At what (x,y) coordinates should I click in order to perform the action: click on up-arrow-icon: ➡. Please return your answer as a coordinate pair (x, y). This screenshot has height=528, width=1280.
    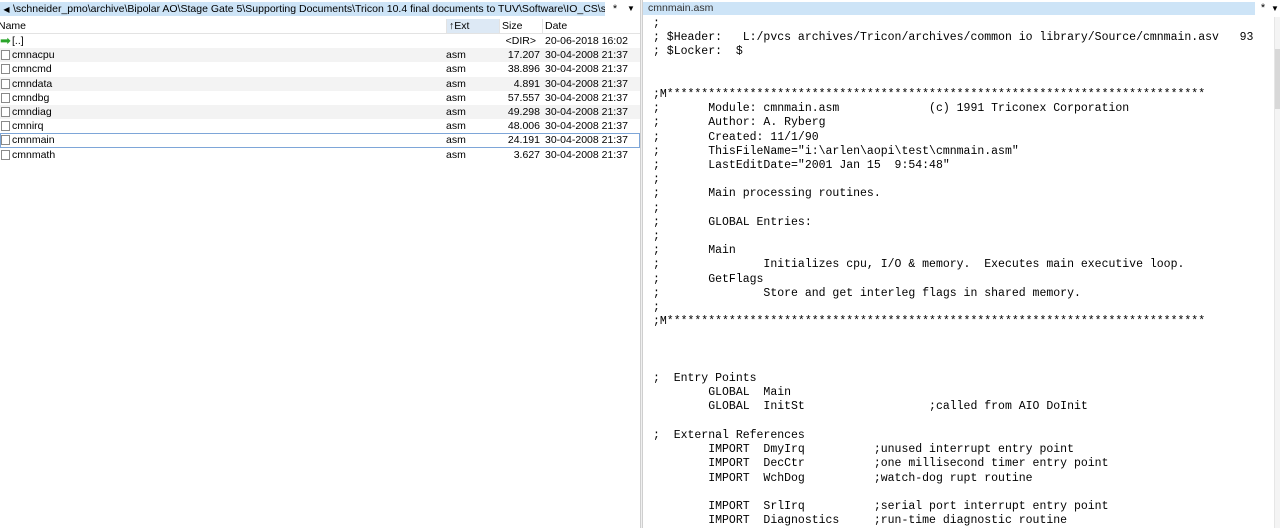
    Looking at the image, I should click on (5, 40).